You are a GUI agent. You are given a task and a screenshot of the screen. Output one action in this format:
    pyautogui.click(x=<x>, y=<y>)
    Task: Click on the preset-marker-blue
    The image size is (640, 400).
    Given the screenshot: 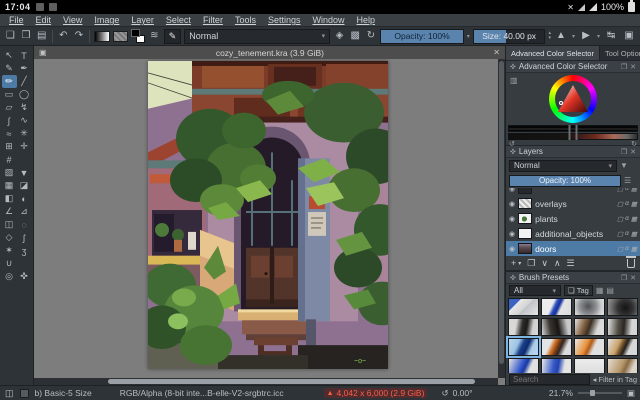 What is the action you would take?
    pyautogui.click(x=523, y=347)
    